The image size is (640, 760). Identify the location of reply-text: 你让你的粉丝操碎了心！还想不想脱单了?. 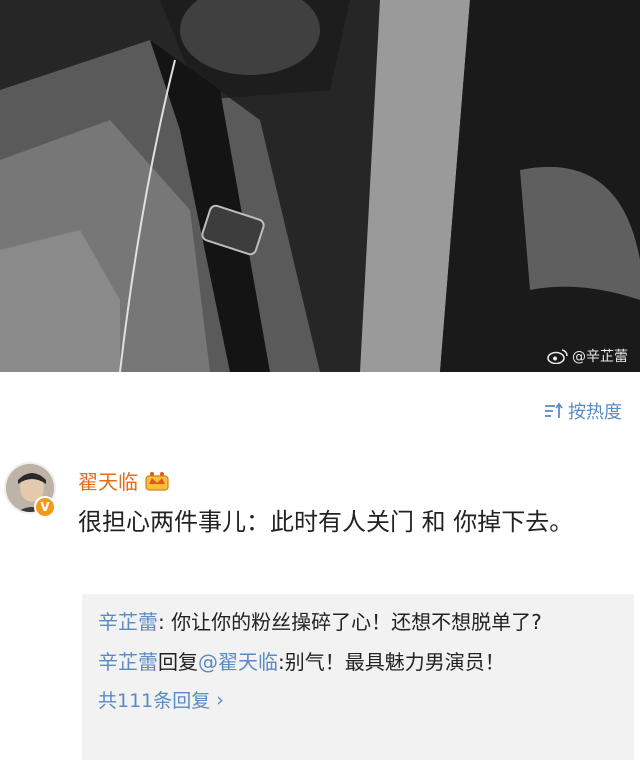
(356, 622).